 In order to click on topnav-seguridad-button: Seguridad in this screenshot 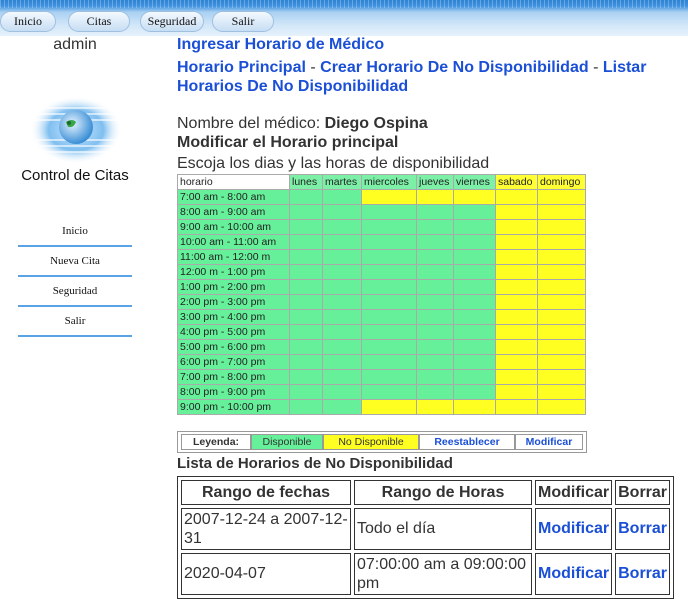, I will do `click(172, 21)`.